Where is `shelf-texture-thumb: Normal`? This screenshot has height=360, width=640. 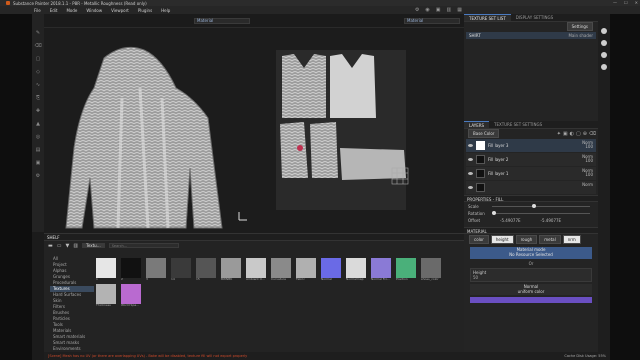
shelf-texture-thumb: Normal is located at coordinates (331, 269).